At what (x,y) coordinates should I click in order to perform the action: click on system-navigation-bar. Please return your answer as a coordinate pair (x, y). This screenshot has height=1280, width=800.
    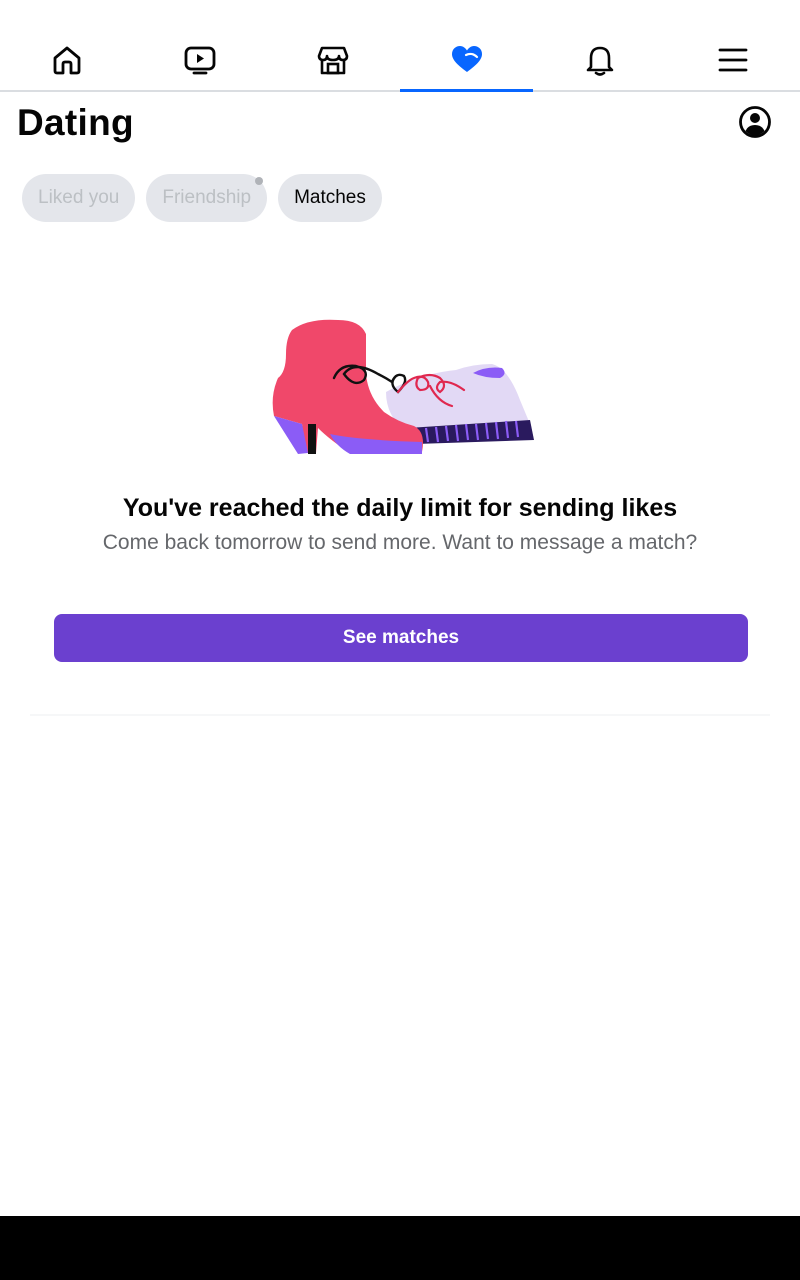
    Looking at the image, I should click on (400, 1248).